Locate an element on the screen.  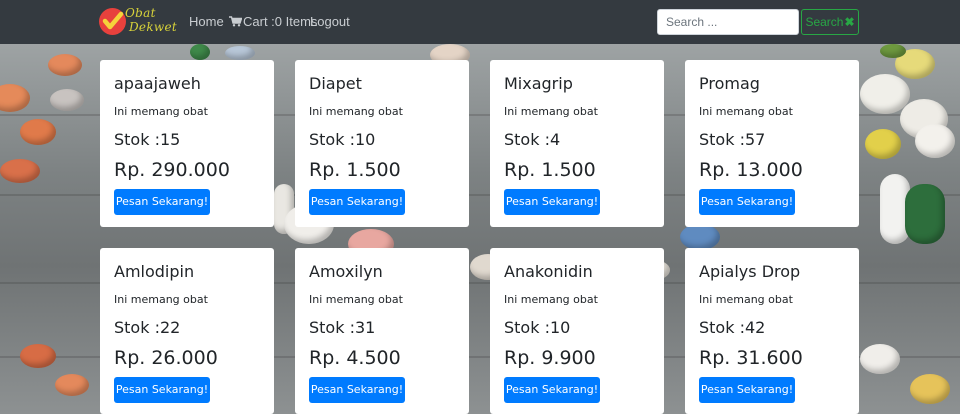
checkmark-logo-icon is located at coordinates (112, 21).